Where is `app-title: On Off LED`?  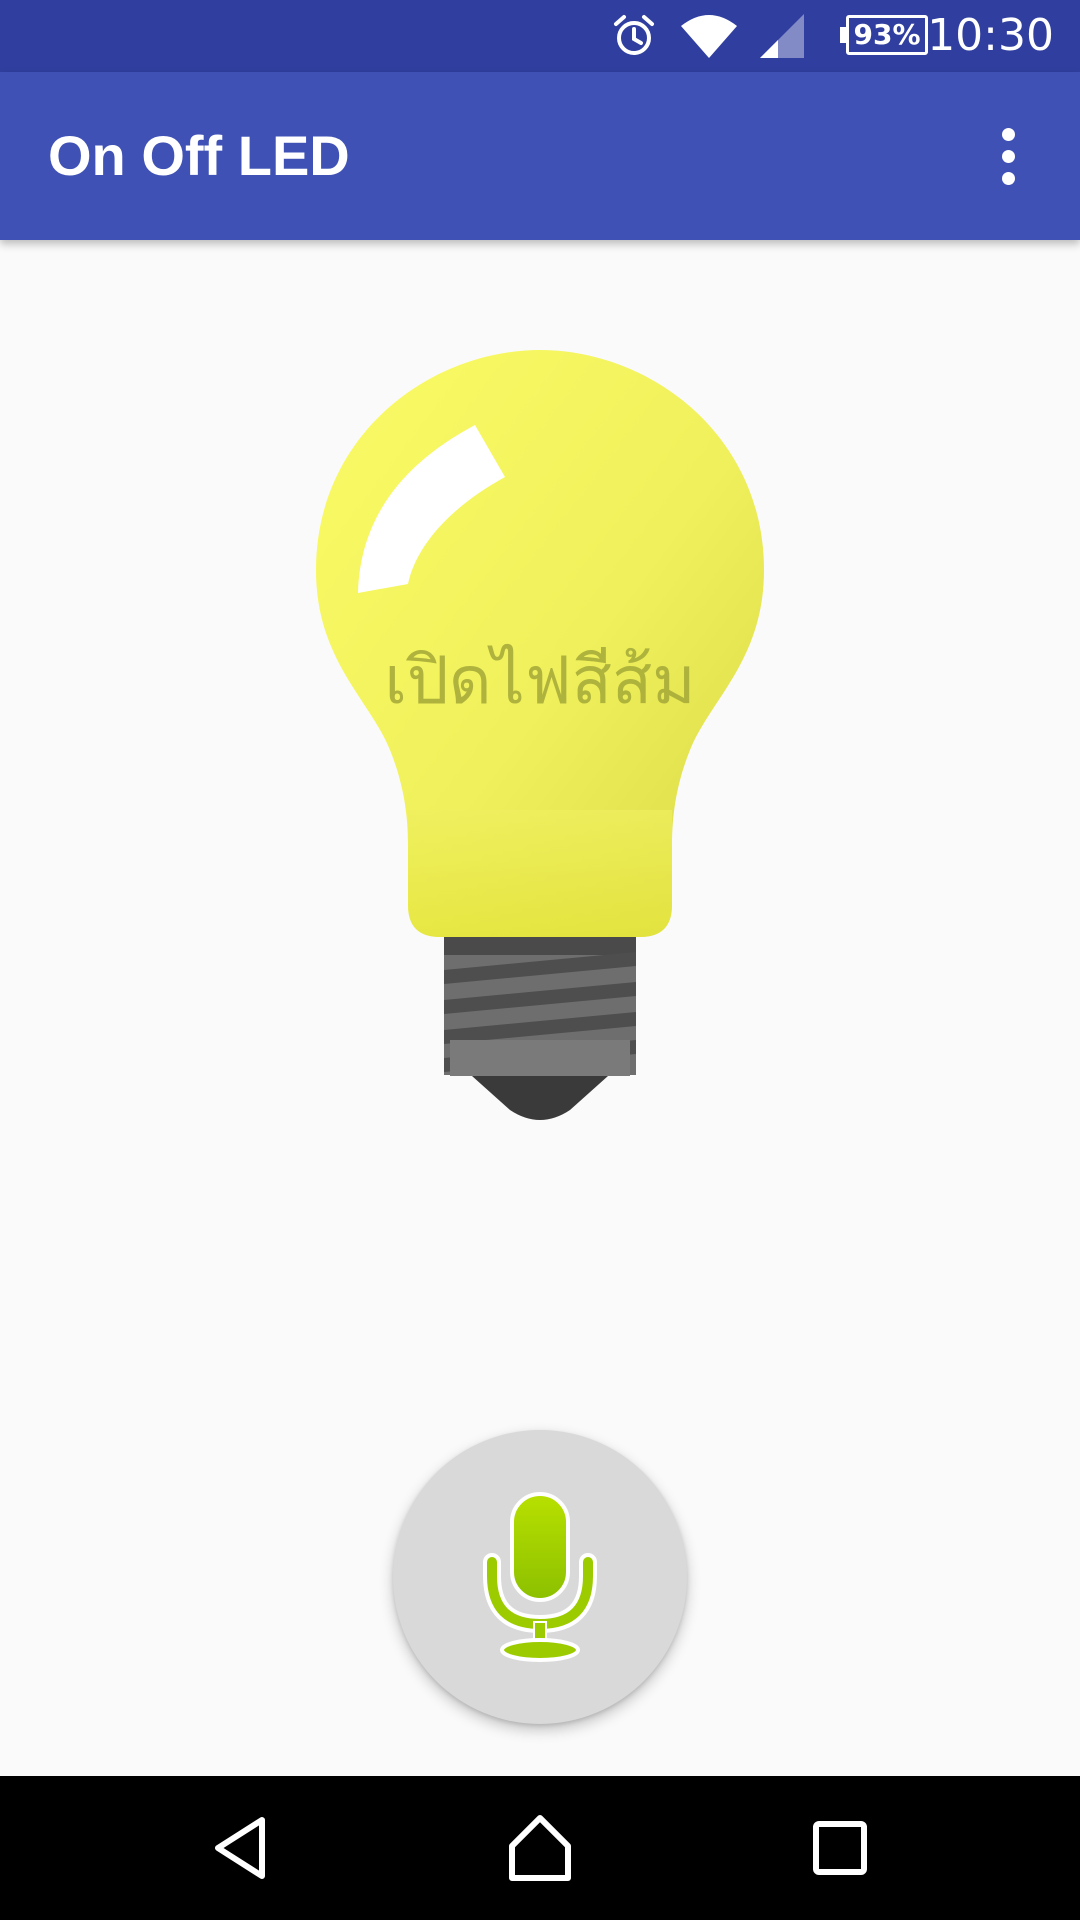 app-title: On Off LED is located at coordinates (199, 155).